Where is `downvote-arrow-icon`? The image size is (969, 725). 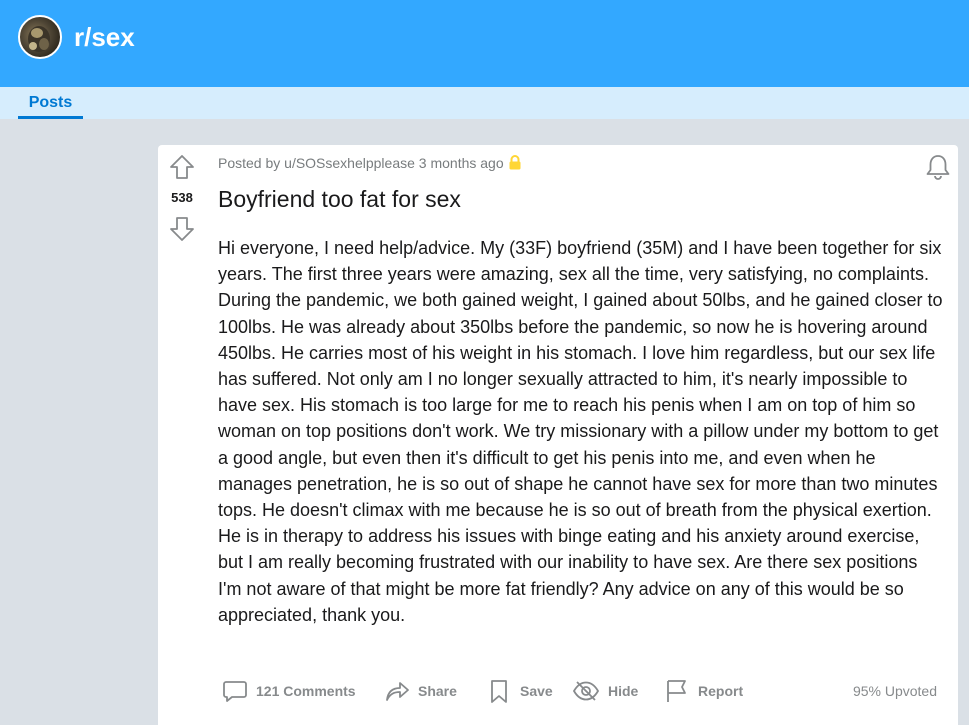 downvote-arrow-icon is located at coordinates (182, 229).